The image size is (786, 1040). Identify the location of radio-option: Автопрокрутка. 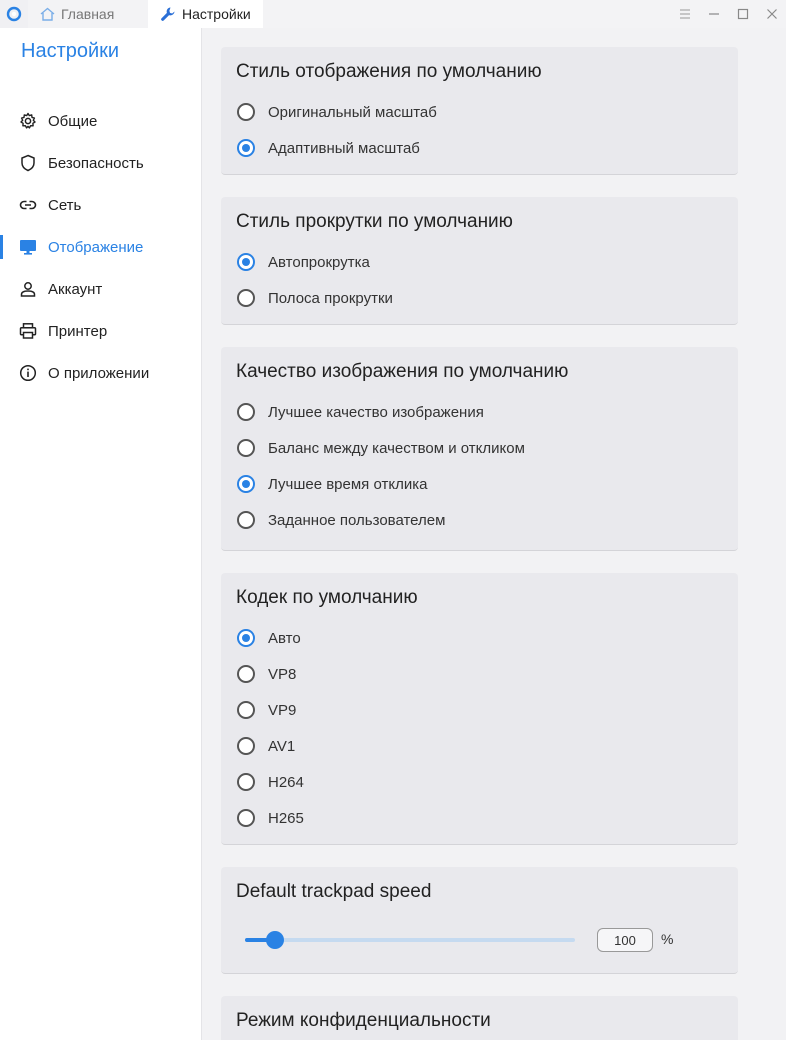
(303, 262).